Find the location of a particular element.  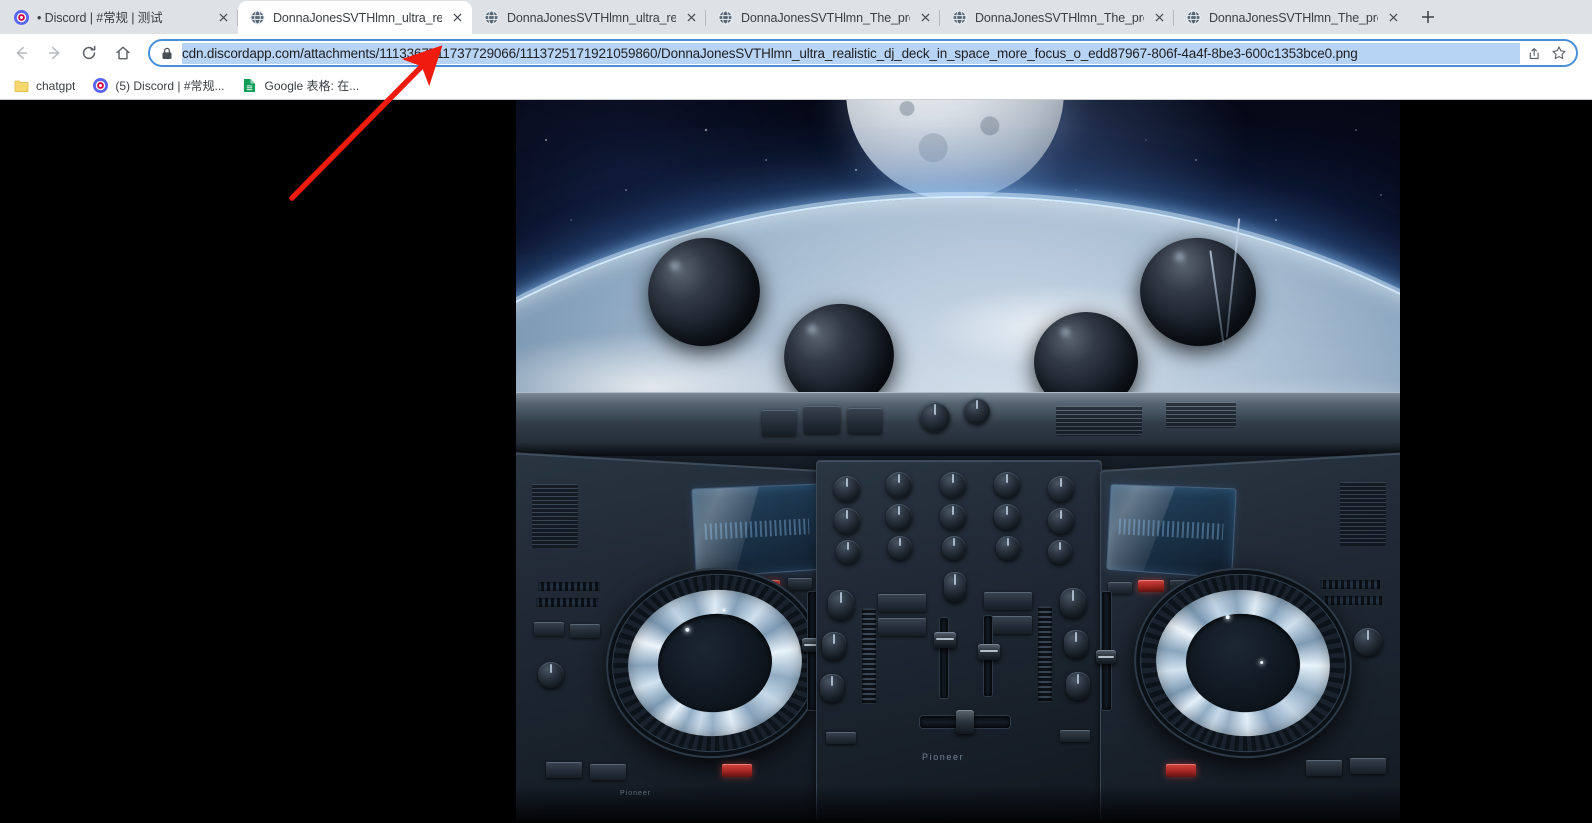

mixer-filter-knob-left is located at coordinates (834, 646).